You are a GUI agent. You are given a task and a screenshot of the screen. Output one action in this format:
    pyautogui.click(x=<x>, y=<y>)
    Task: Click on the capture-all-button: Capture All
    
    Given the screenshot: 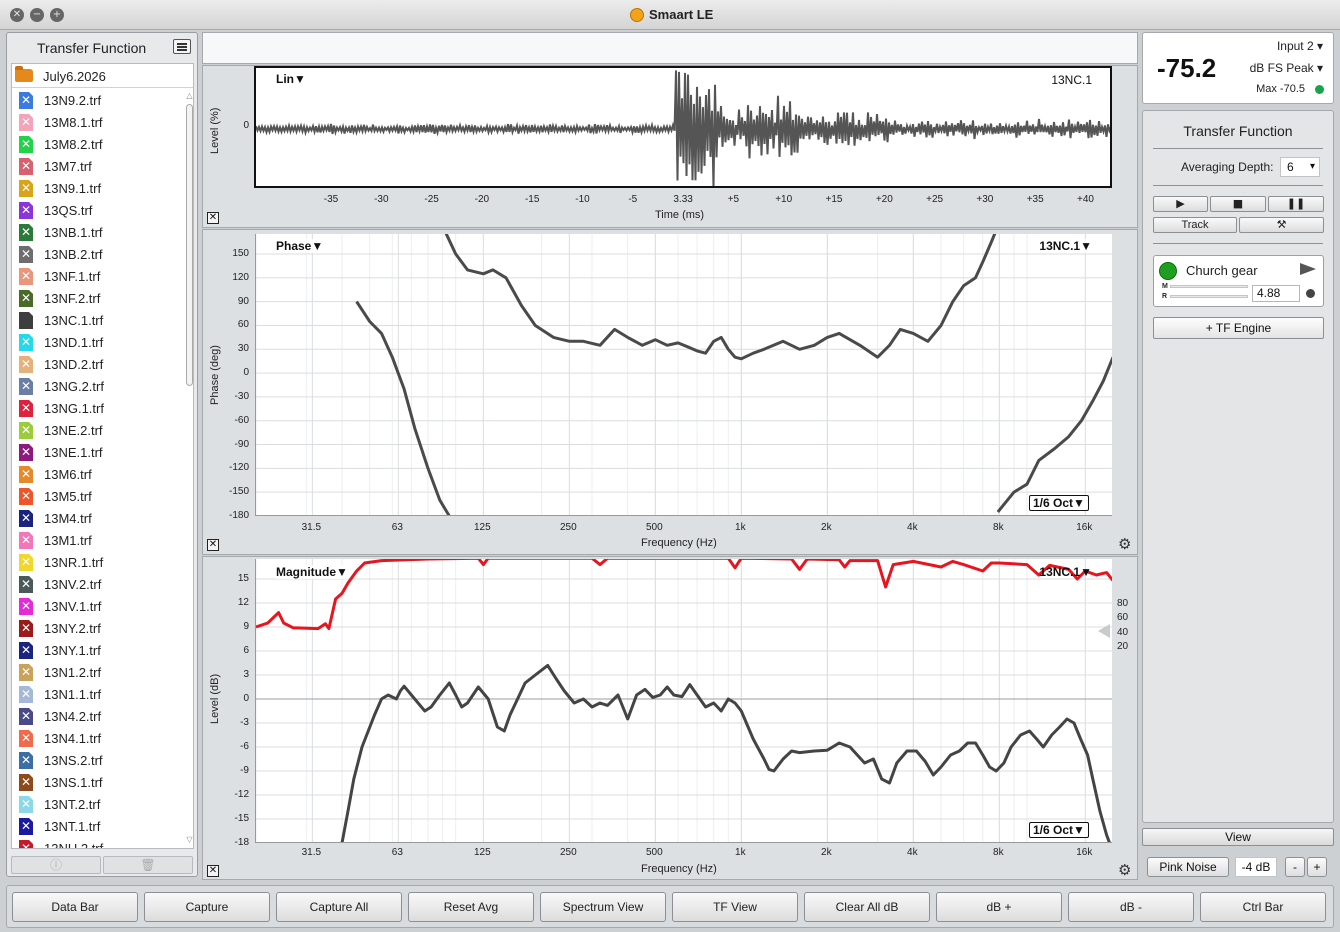 What is the action you would take?
    pyautogui.click(x=339, y=907)
    